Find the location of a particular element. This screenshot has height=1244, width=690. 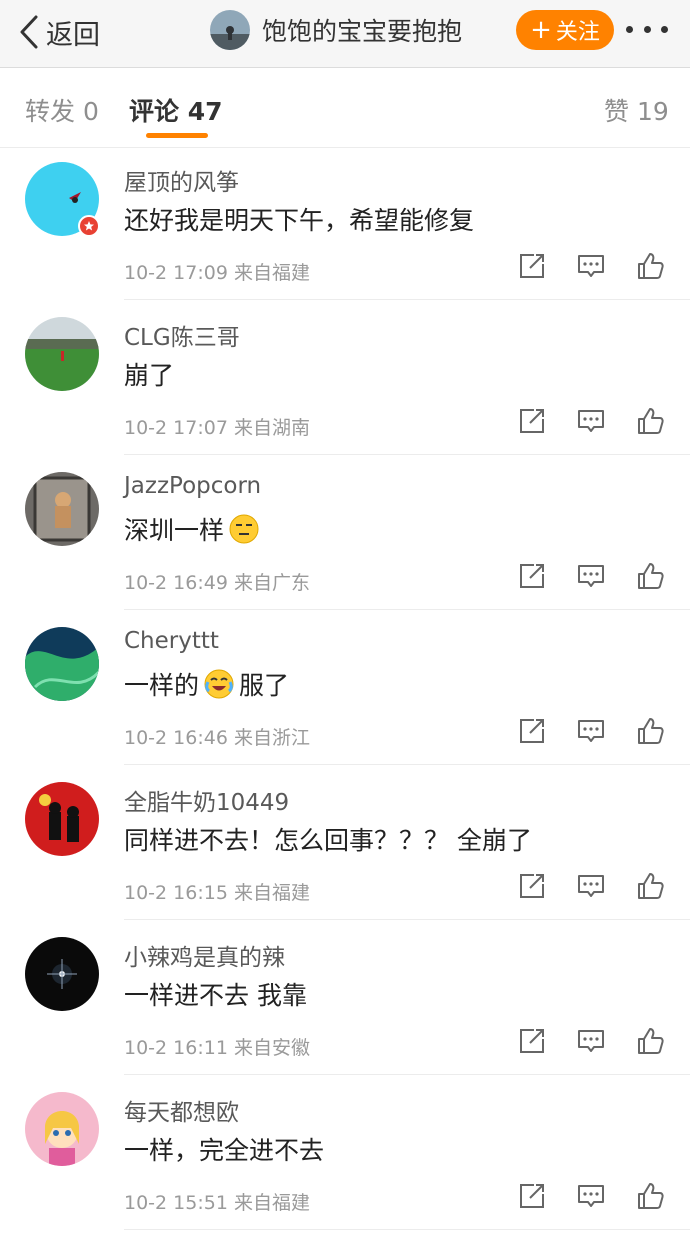

tab-comments: 评论 47 is located at coordinates (176, 110).